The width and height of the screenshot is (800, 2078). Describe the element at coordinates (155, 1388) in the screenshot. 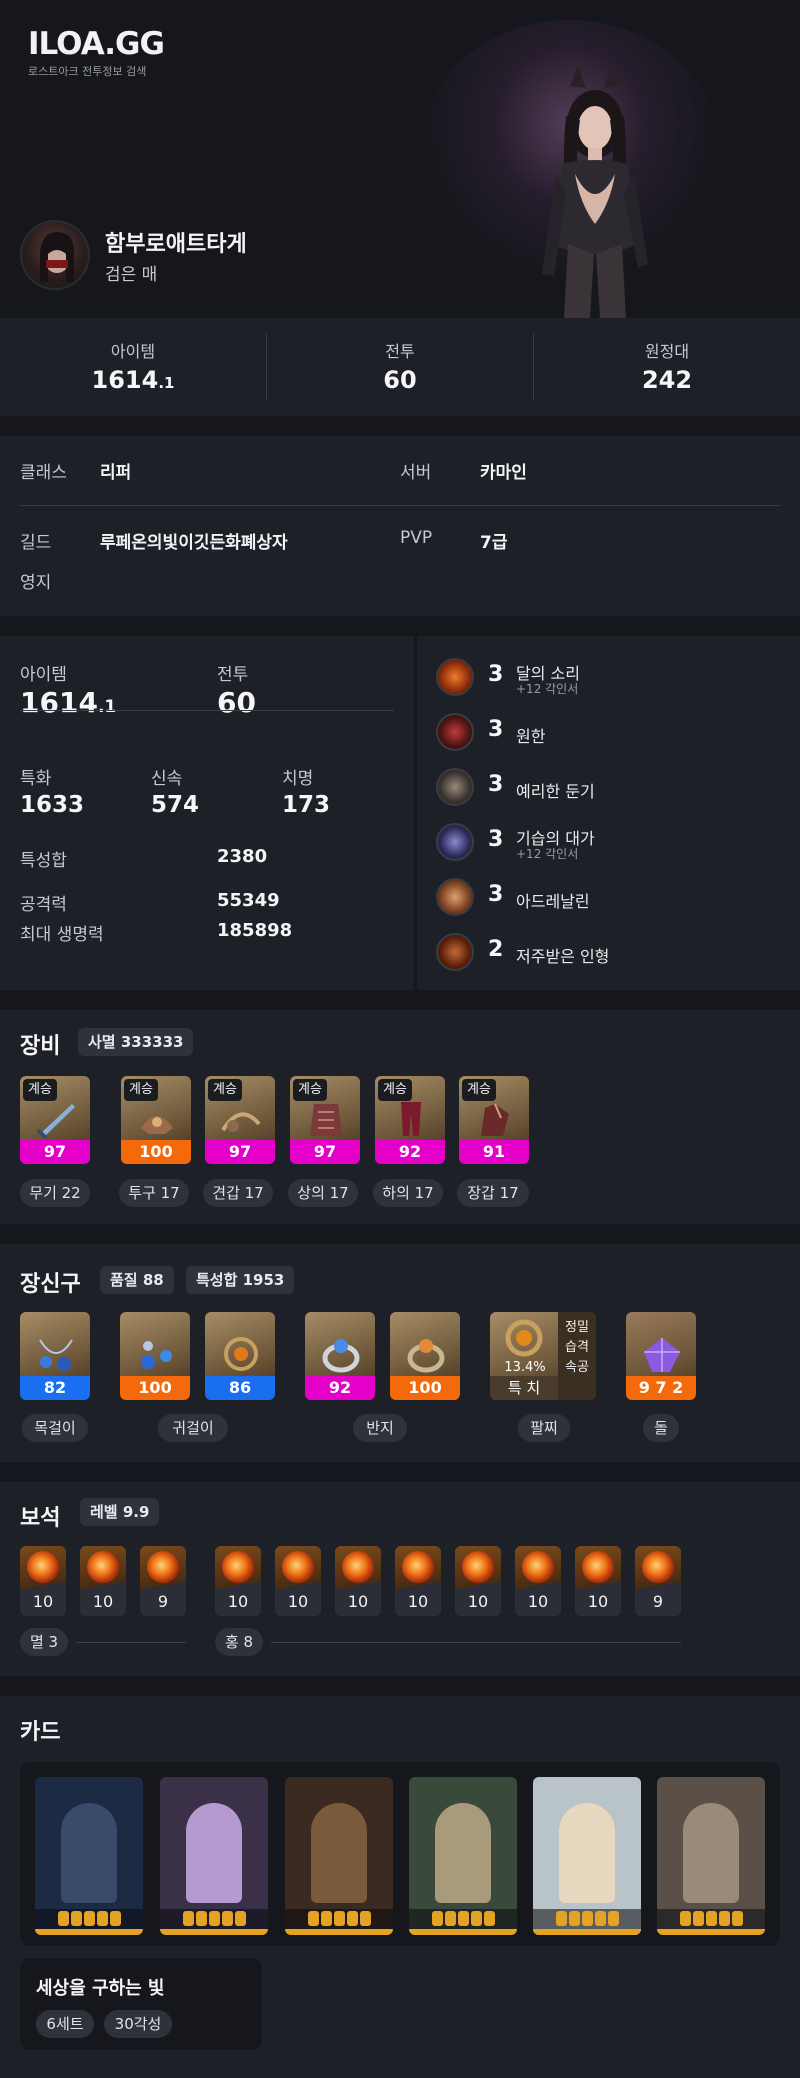

I see `quality-bar: 100` at that location.